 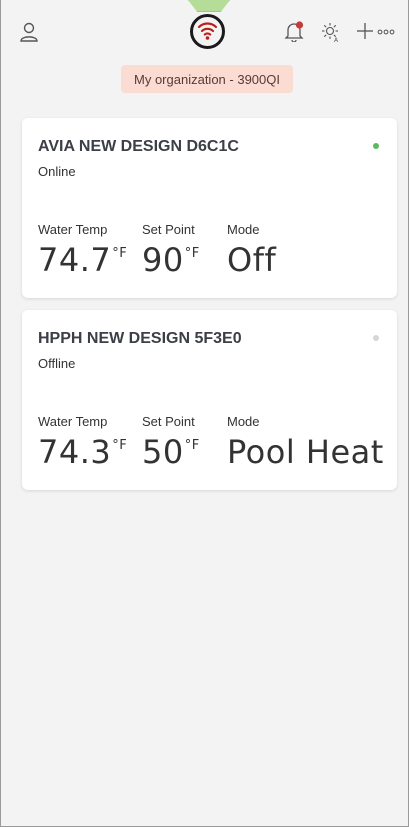 What do you see at coordinates (57, 363) in the screenshot?
I see `device-status: Offline` at bounding box center [57, 363].